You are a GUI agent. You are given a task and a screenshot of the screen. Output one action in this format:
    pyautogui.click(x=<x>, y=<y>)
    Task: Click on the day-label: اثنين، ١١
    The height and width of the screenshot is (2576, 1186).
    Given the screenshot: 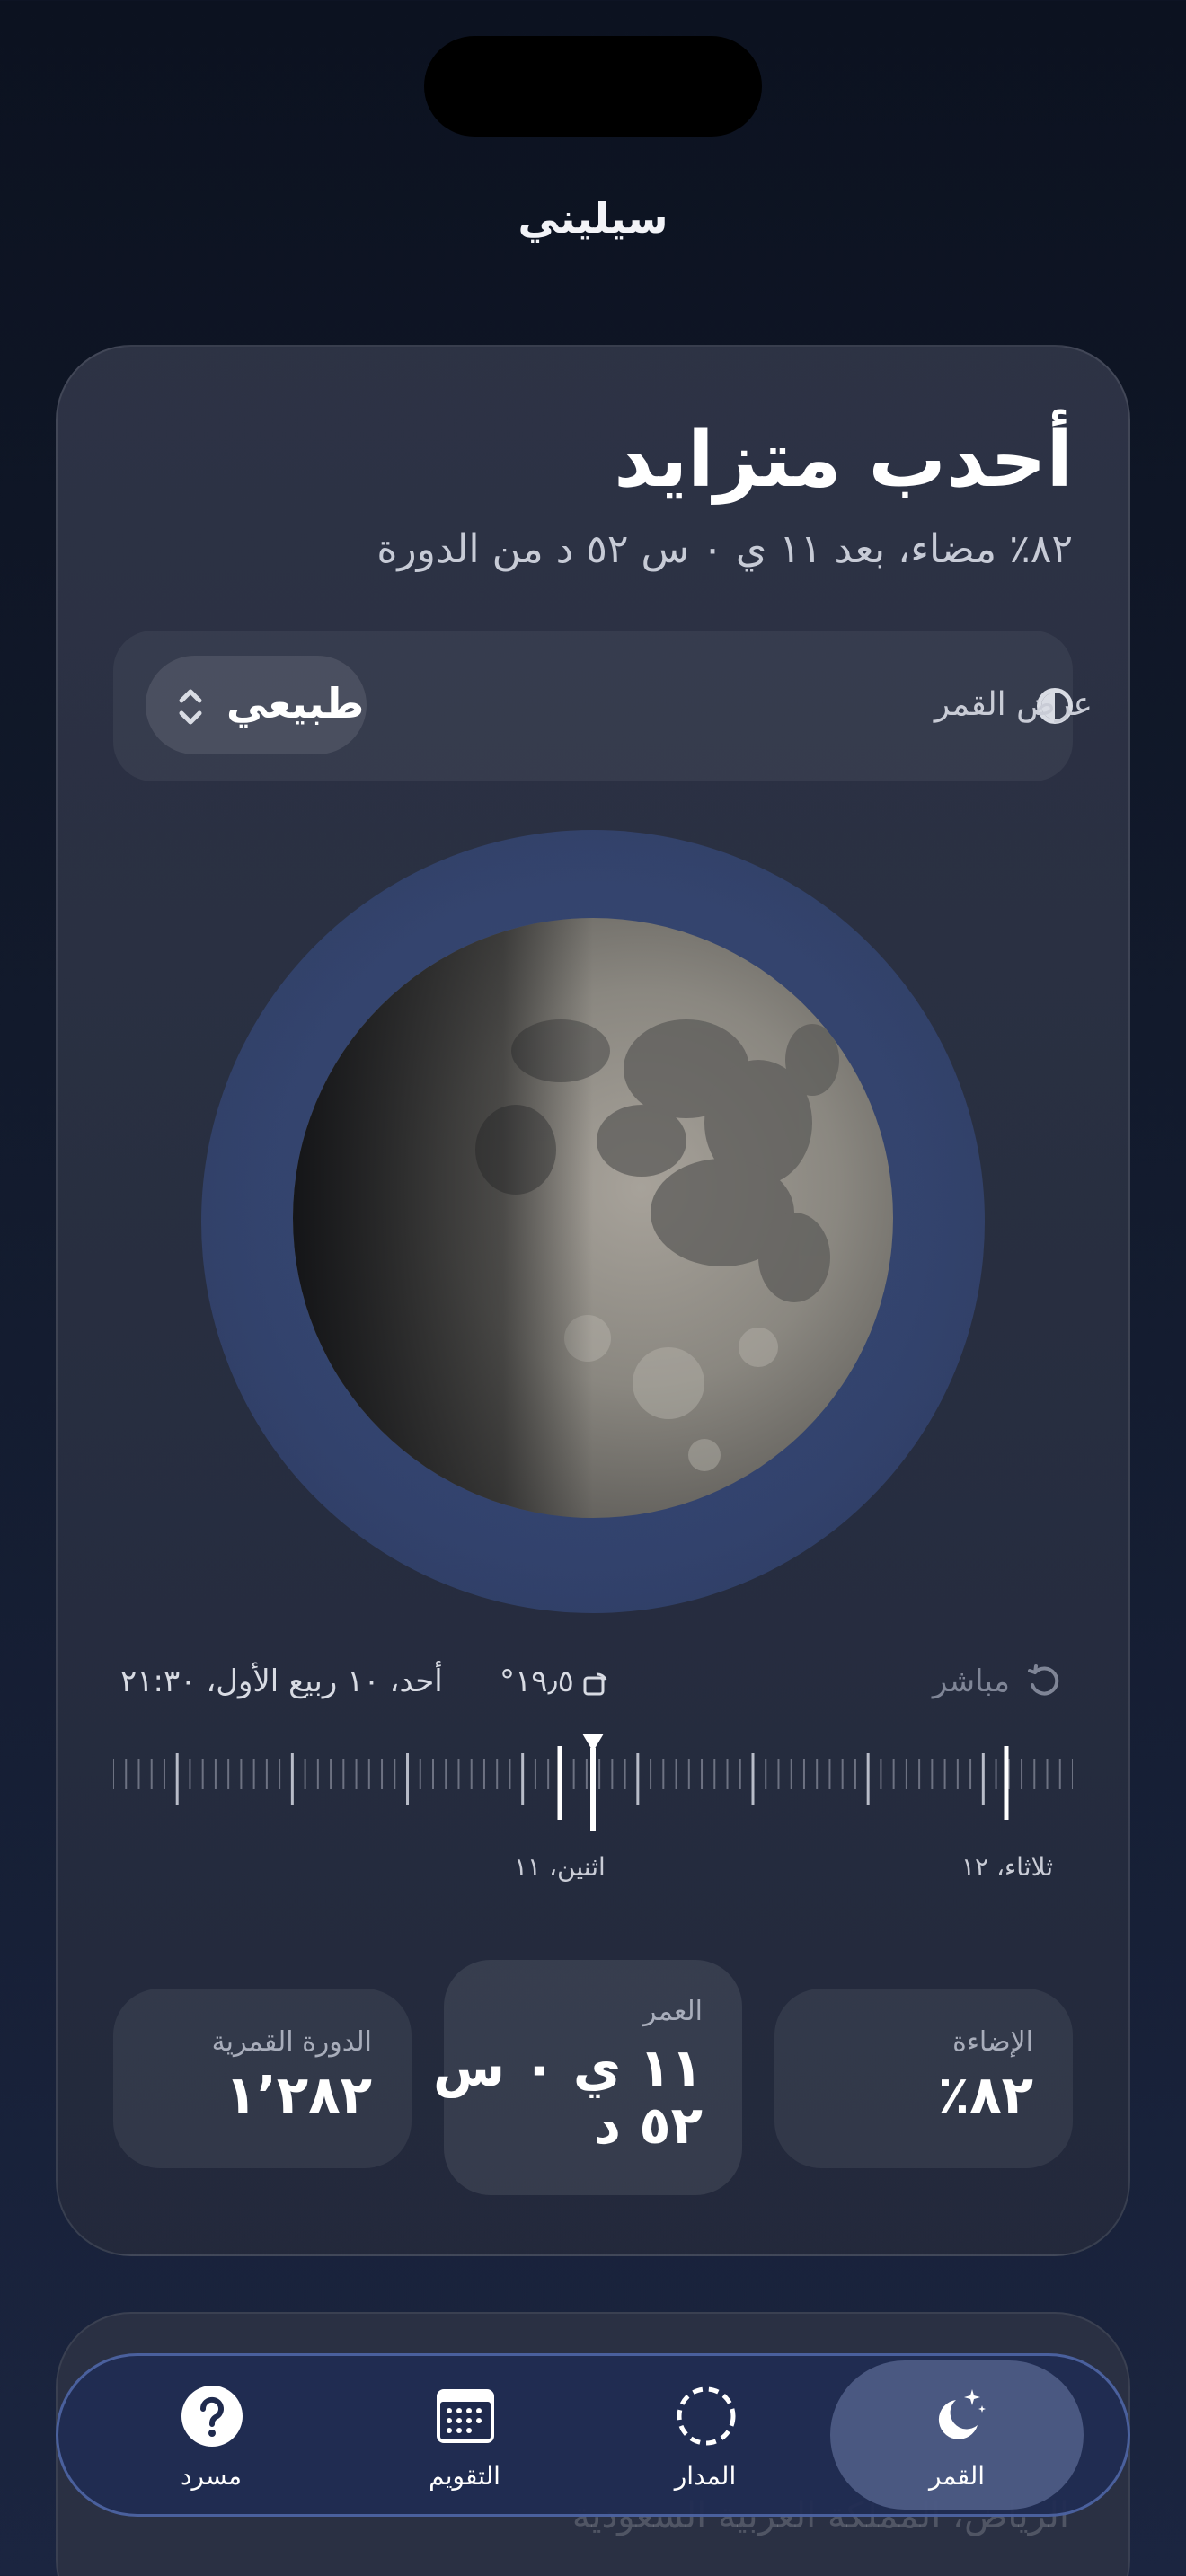 What is the action you would take?
    pyautogui.click(x=560, y=1867)
    